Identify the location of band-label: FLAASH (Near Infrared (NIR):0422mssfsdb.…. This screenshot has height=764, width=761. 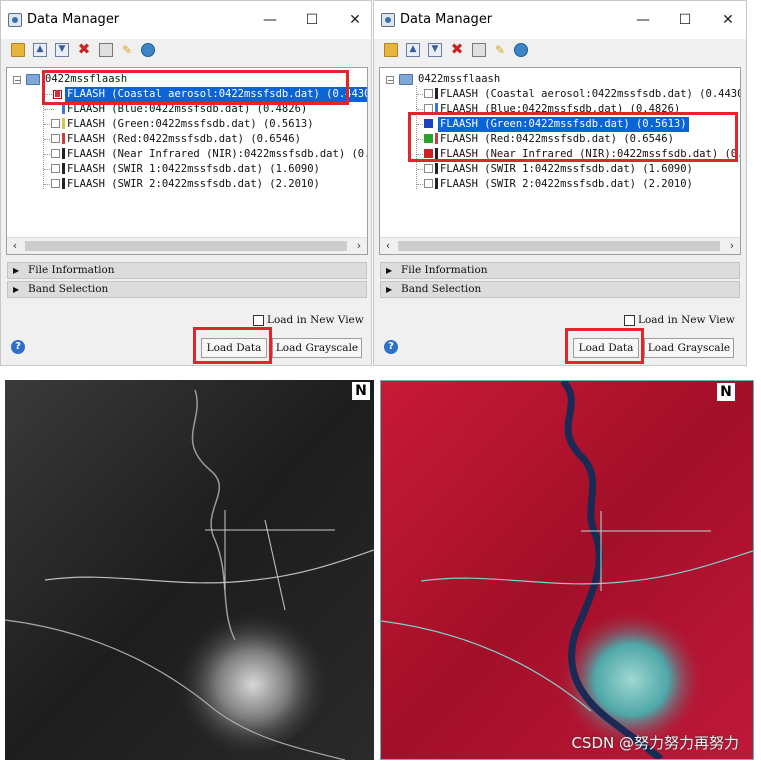
(217, 154).